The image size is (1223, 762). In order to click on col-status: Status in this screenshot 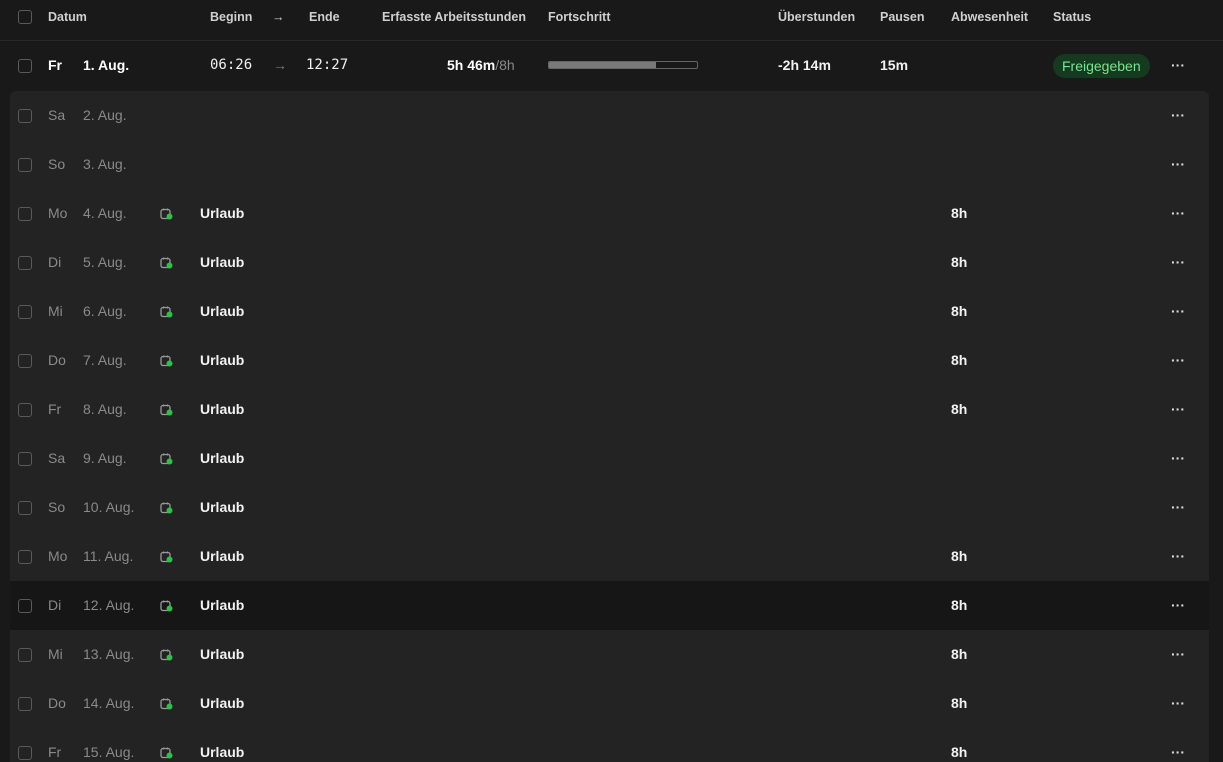, I will do `click(1072, 17)`.